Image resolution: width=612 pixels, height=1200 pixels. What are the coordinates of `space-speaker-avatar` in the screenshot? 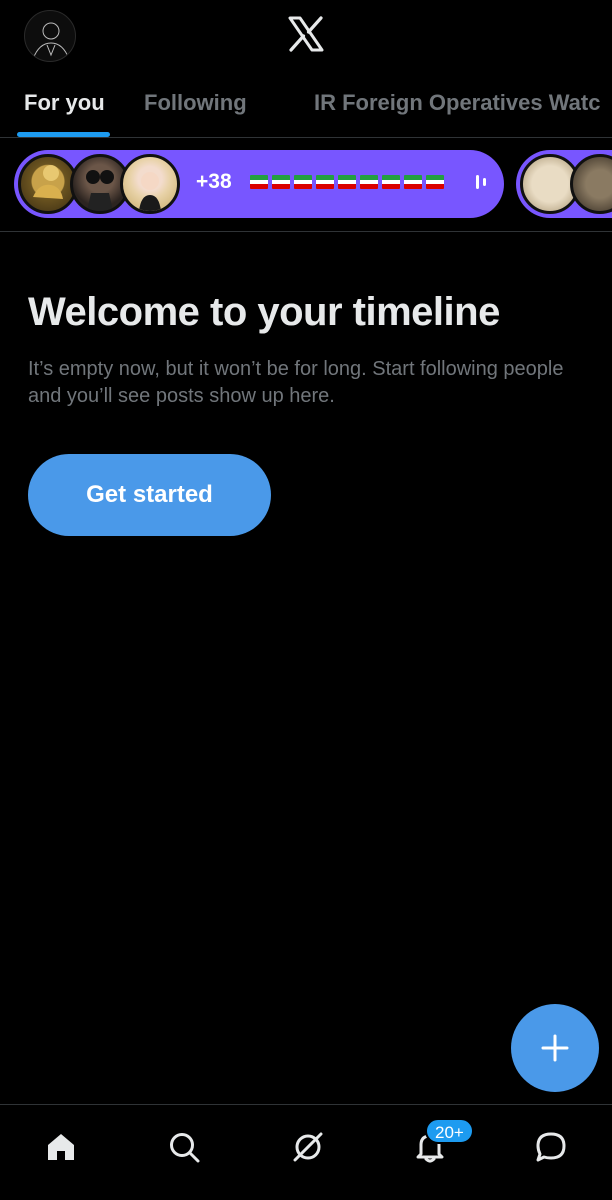 It's located at (591, 184).